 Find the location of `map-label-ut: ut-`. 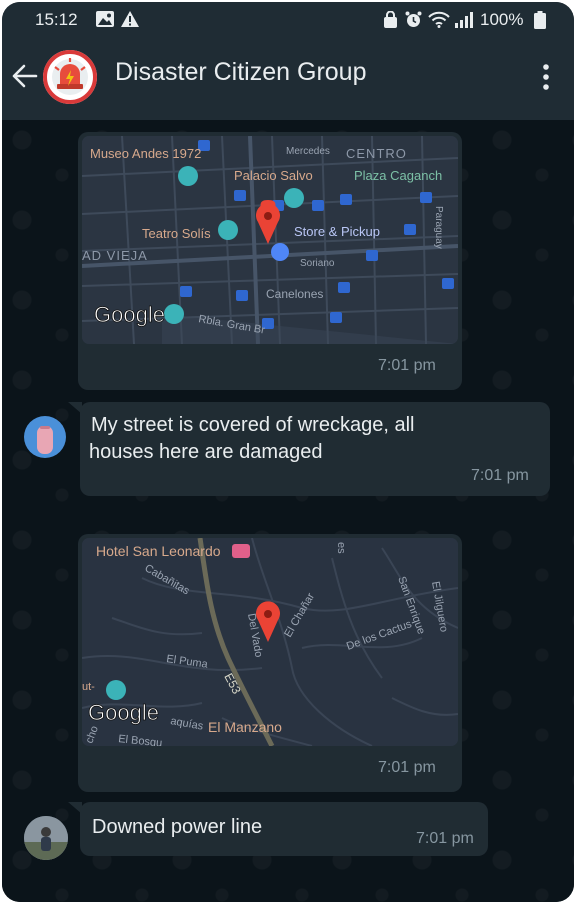

map-label-ut: ut- is located at coordinates (88, 687).